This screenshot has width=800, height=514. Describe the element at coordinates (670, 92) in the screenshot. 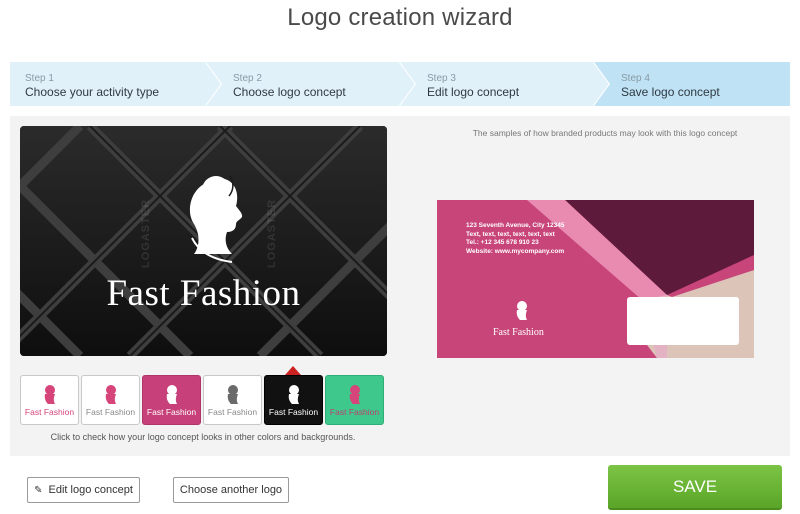

I see `step-label: Save logo concept` at that location.